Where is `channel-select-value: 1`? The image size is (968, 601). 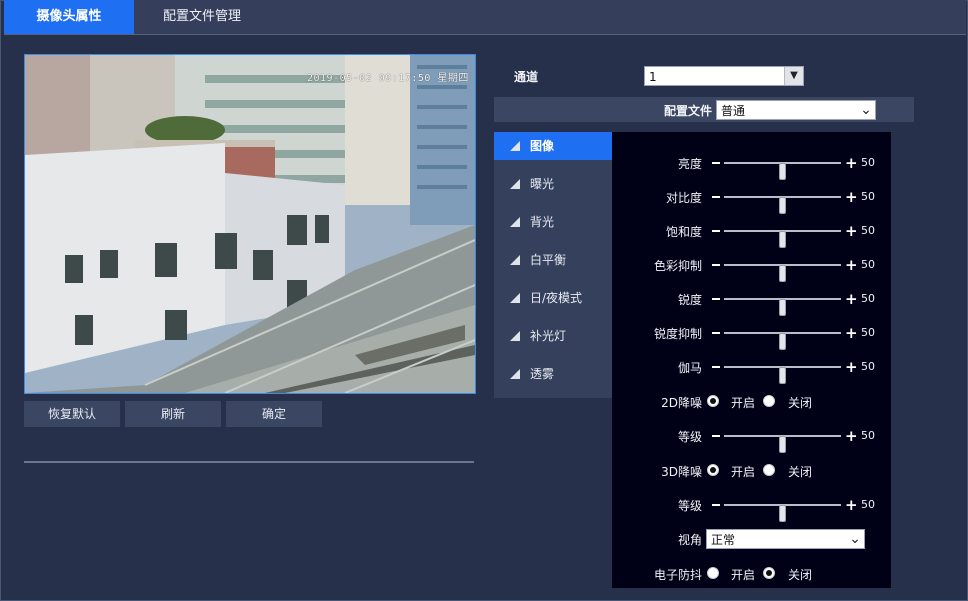
channel-select-value: 1 is located at coordinates (653, 77).